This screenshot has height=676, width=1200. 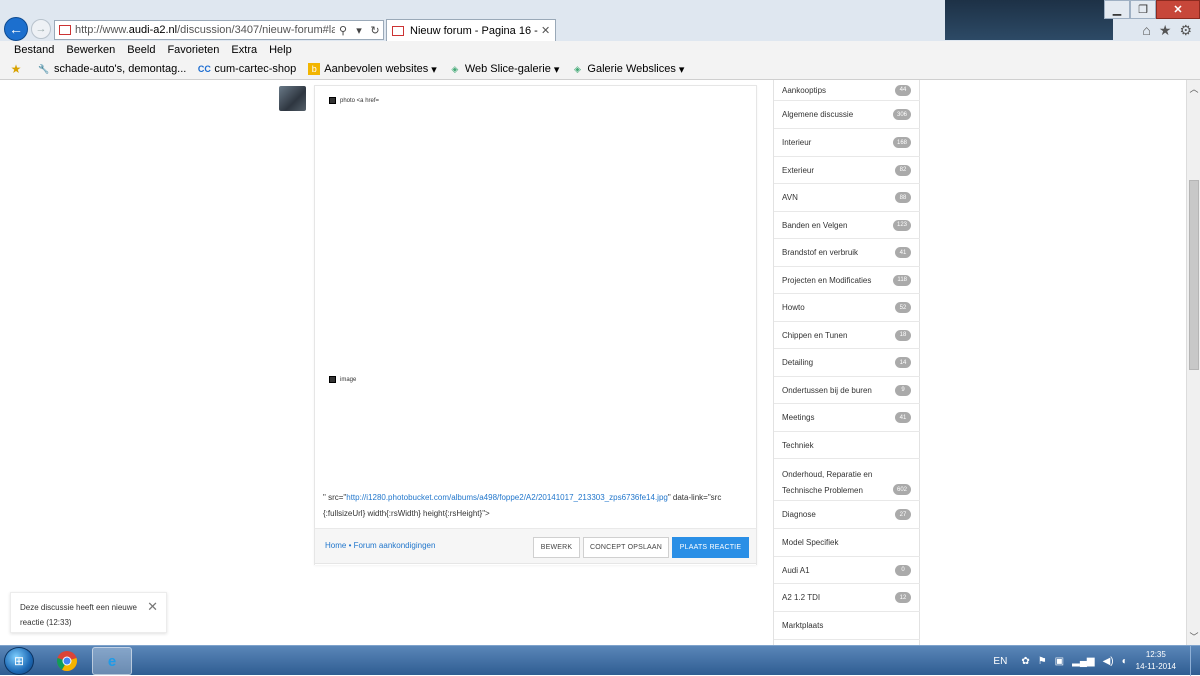 What do you see at coordinates (847, 363) in the screenshot?
I see `category-item: Detailing 14` at bounding box center [847, 363].